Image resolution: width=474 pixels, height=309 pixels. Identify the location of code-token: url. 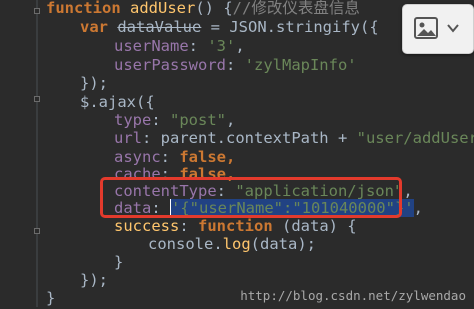
(128, 138).